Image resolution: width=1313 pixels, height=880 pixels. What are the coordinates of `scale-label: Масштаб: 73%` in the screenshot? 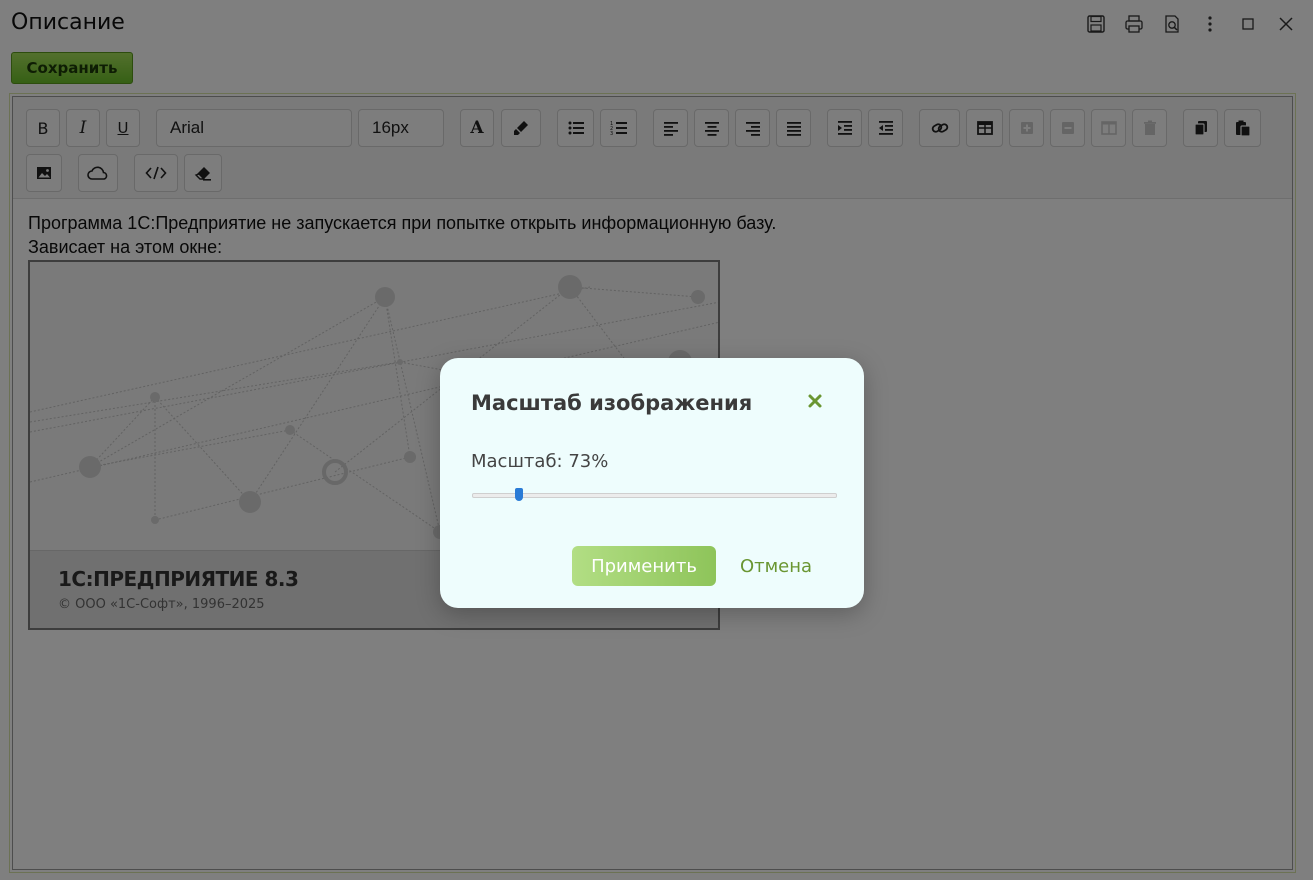 It's located at (540, 461).